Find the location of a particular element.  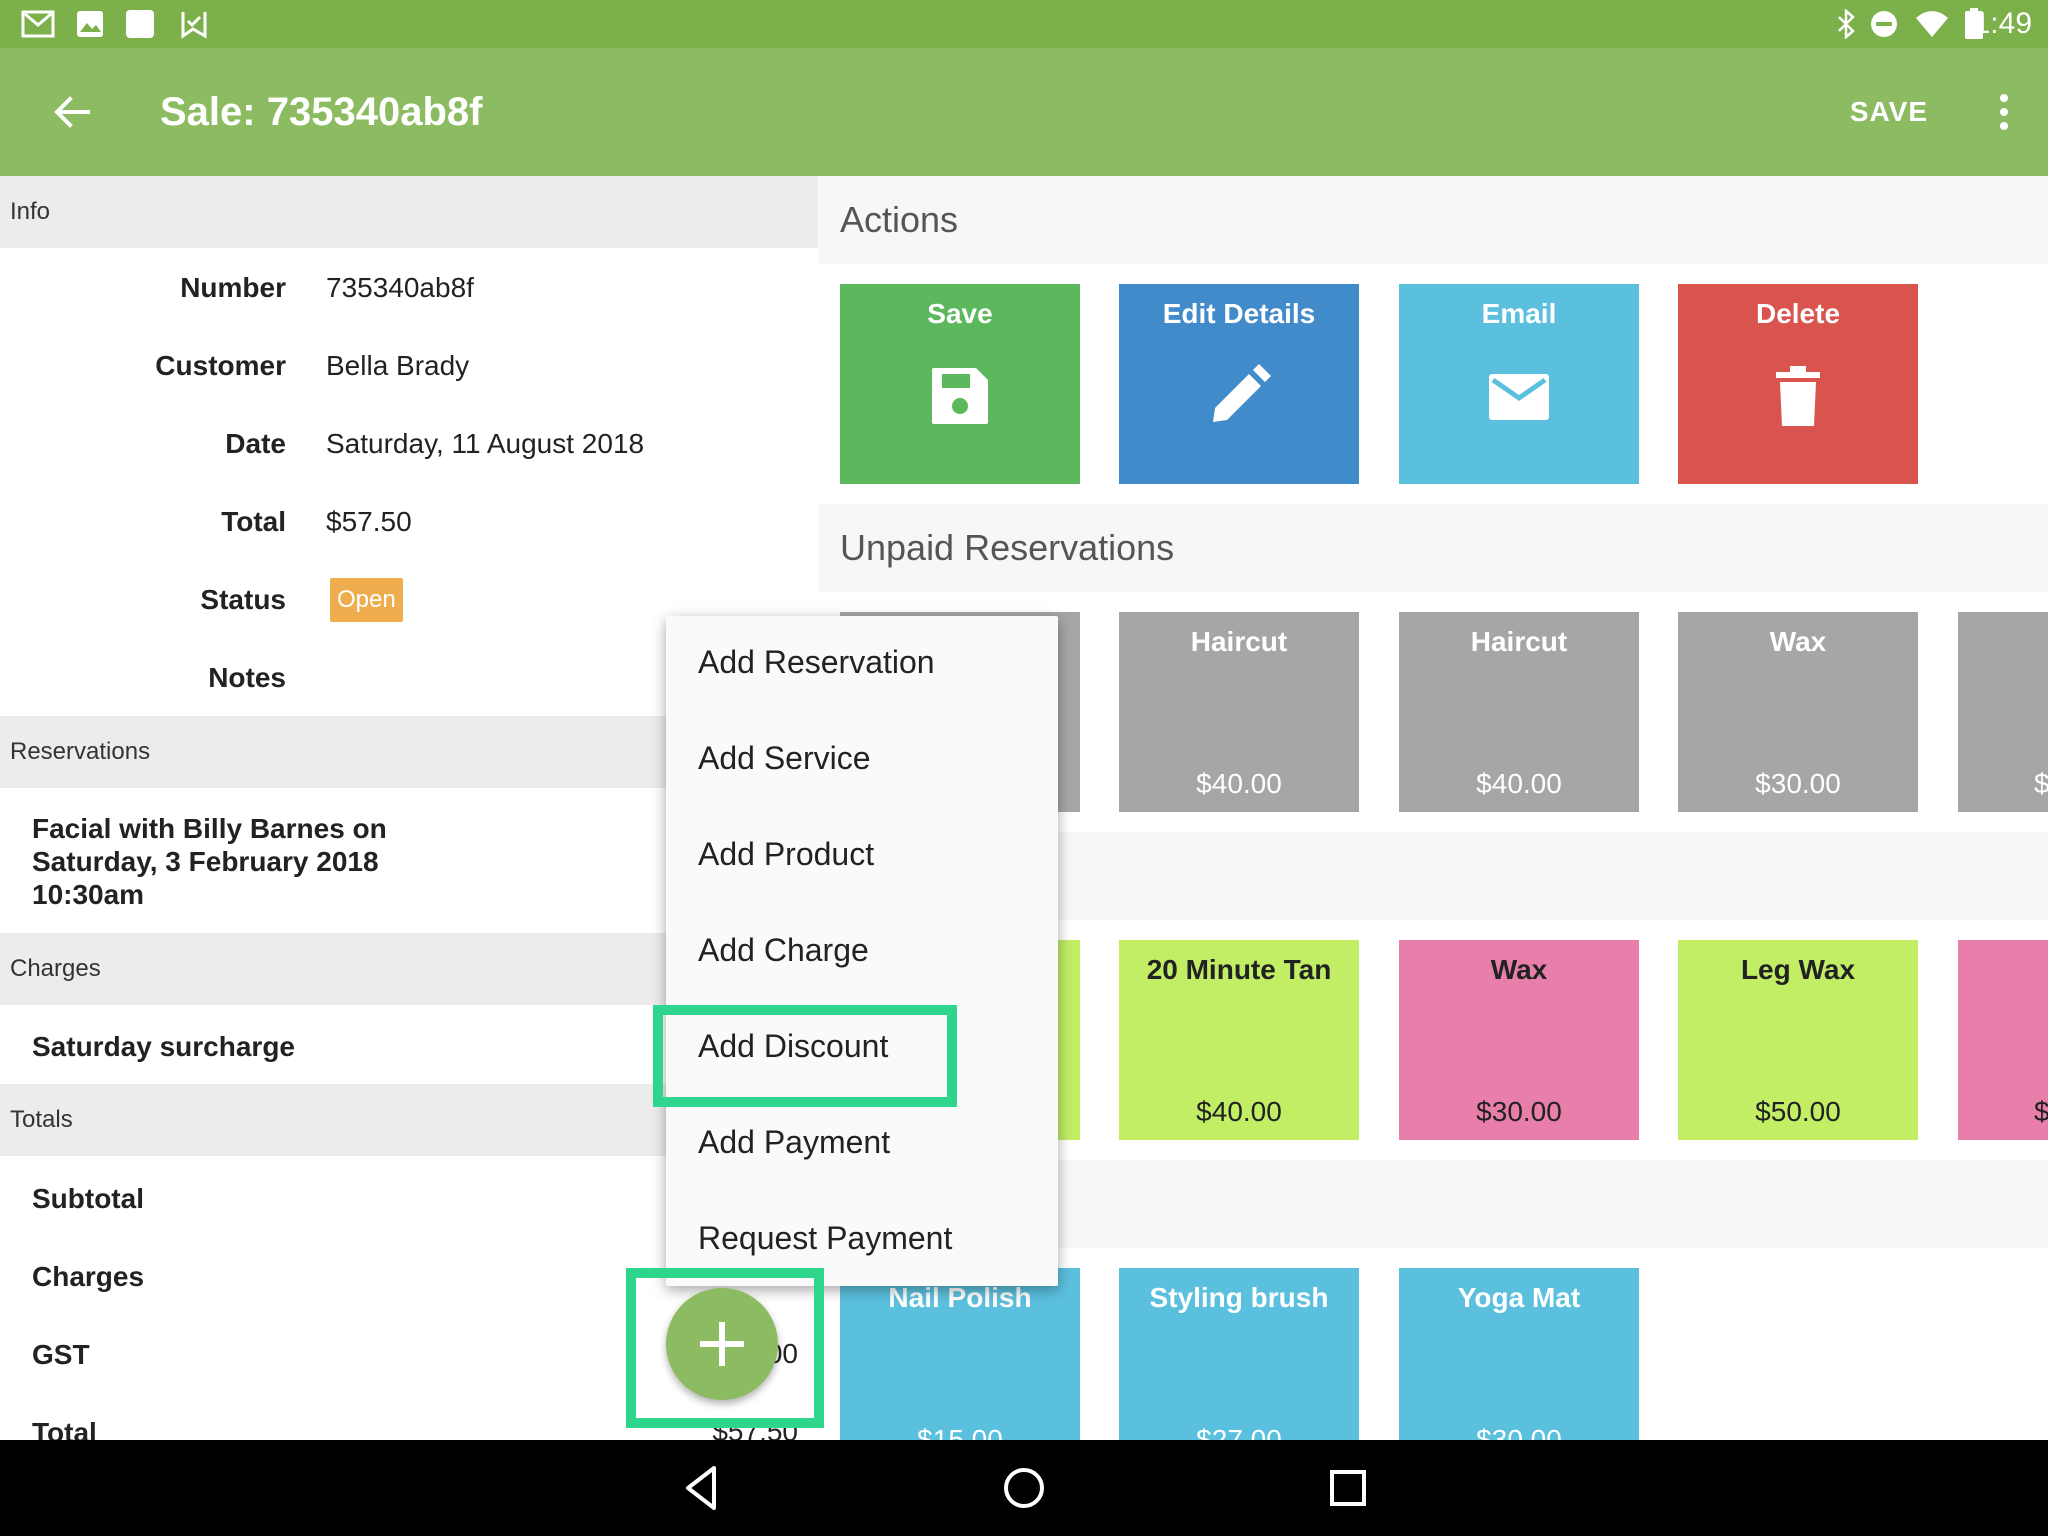

email-tile-label: Email is located at coordinates (1519, 313).